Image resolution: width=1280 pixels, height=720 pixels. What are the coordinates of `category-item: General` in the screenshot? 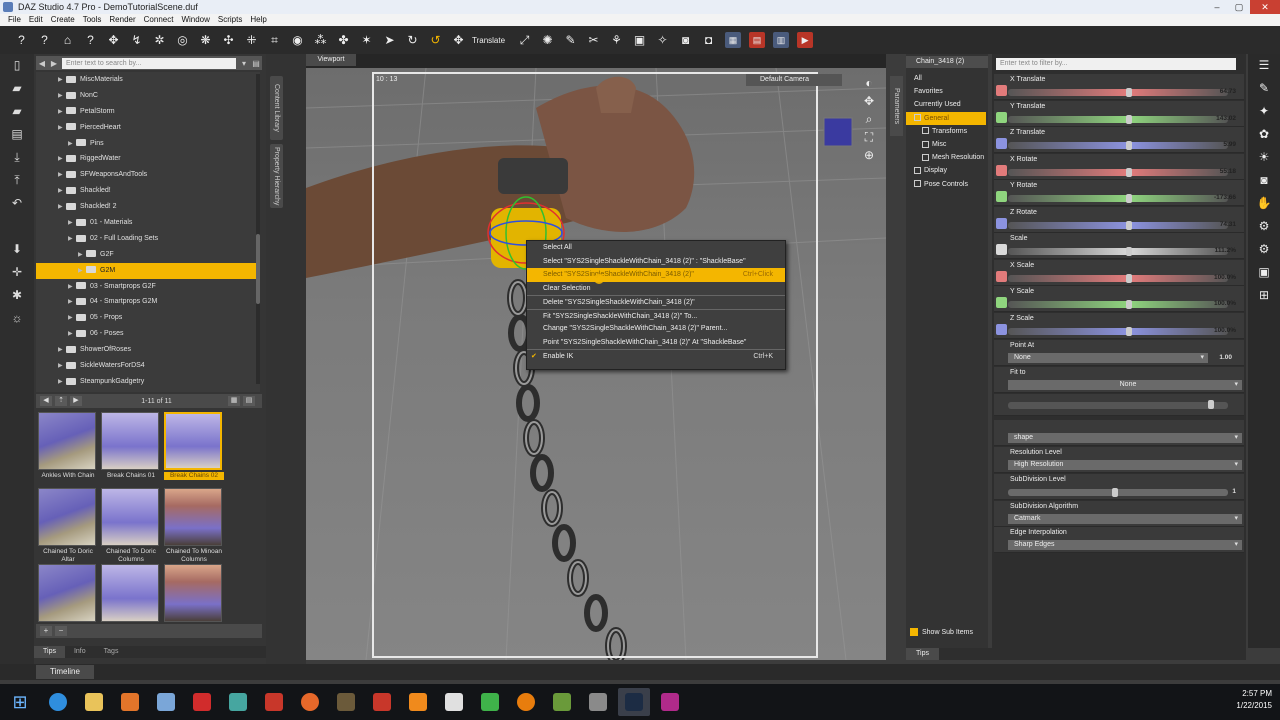 It's located at (946, 118).